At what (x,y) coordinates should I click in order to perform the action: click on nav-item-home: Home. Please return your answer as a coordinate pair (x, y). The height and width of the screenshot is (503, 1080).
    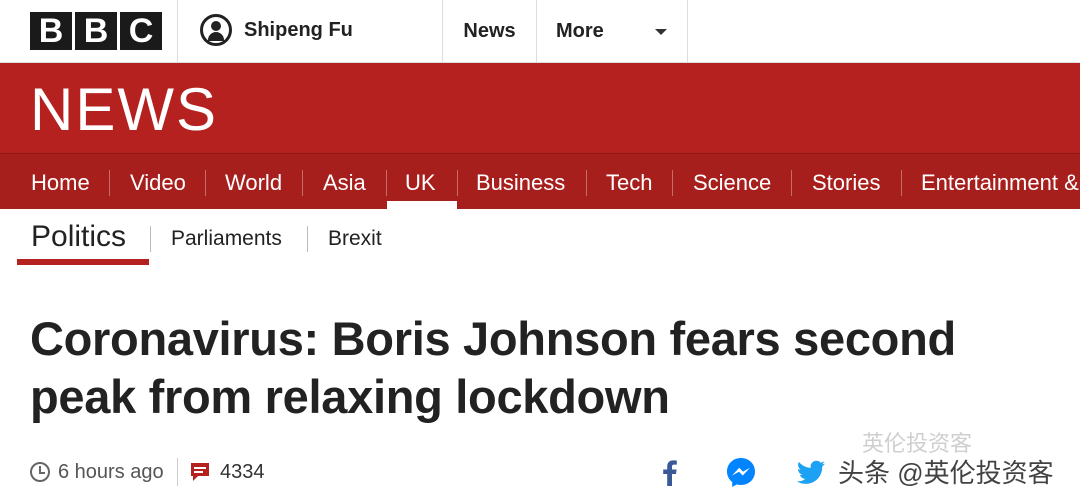
    Looking at the image, I should click on (60, 181).